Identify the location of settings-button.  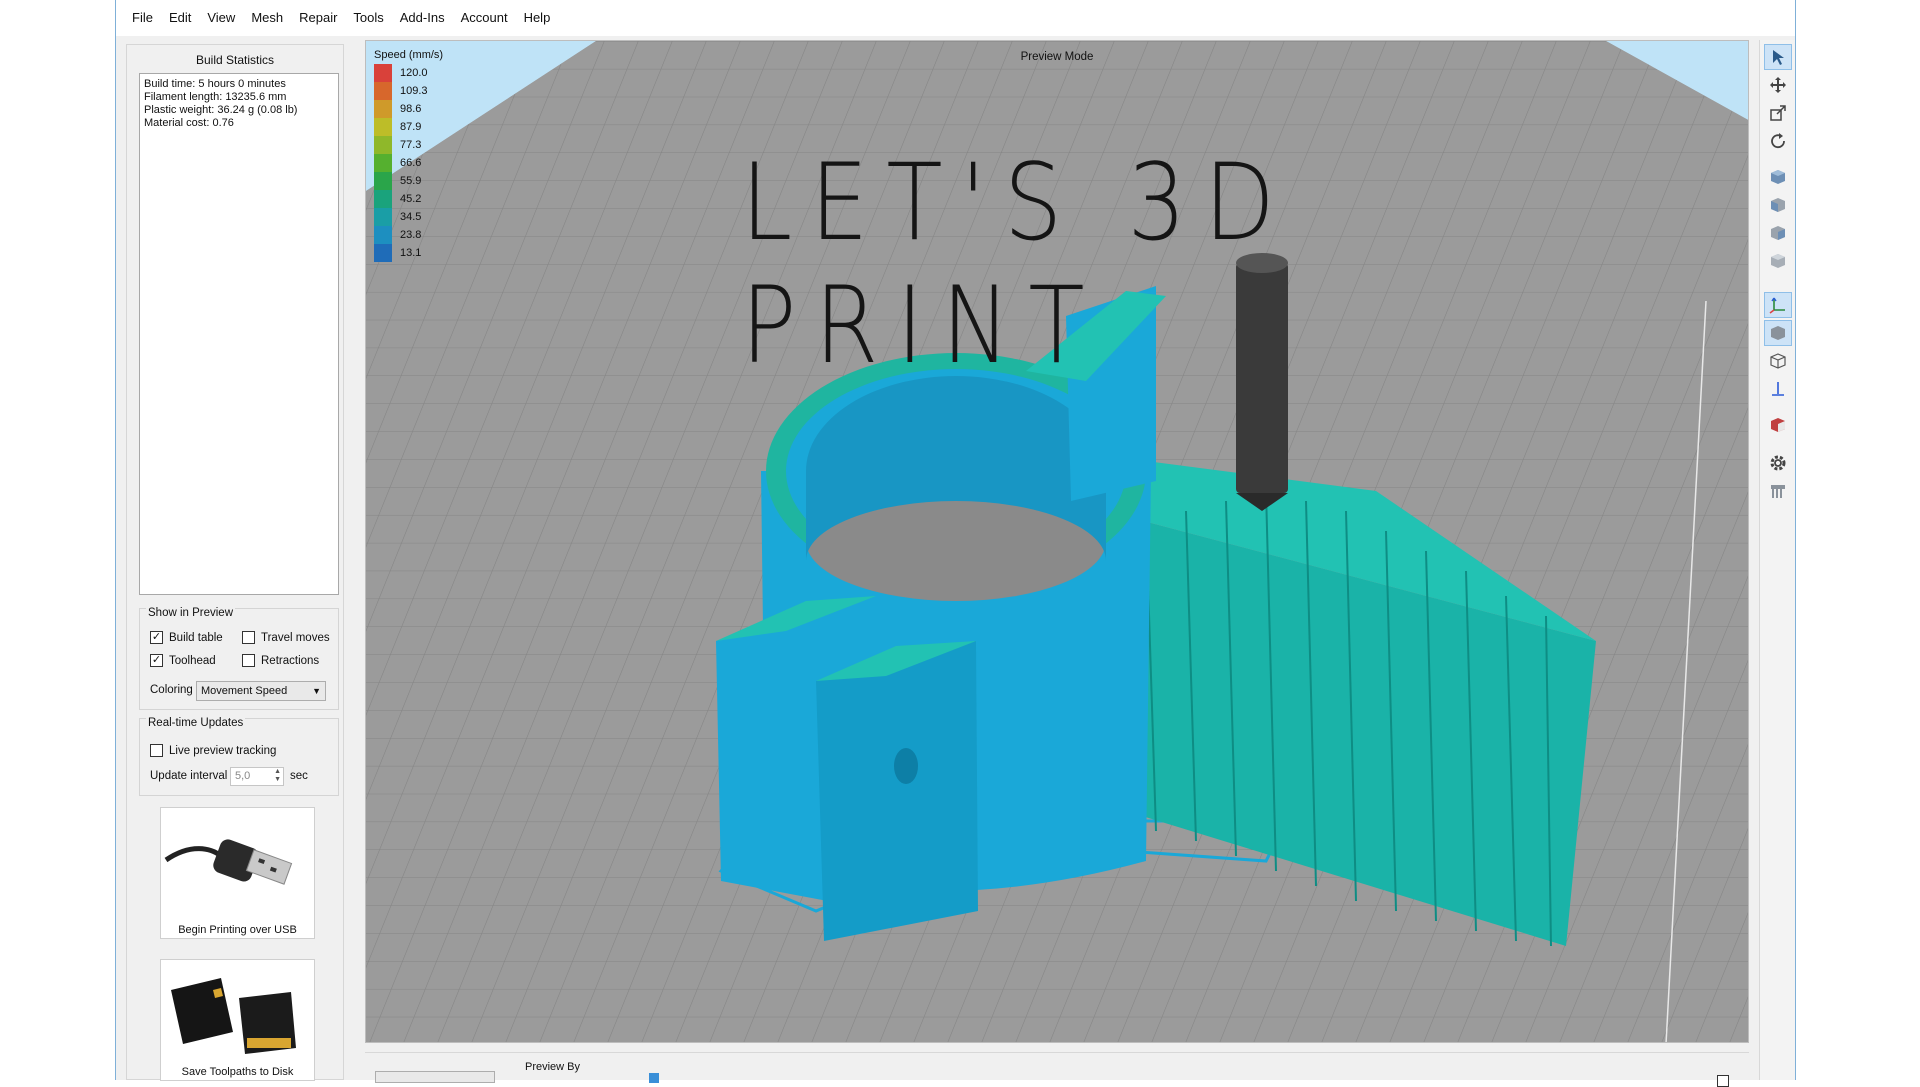
(1778, 463).